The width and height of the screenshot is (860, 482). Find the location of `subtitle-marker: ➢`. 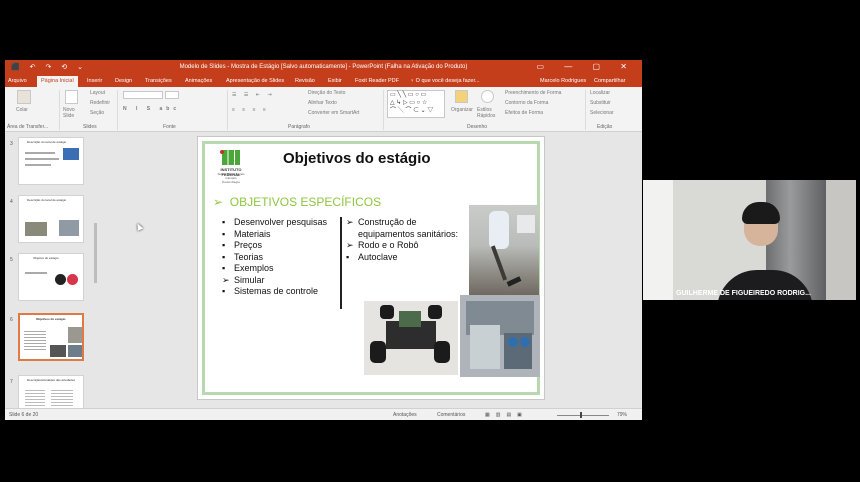

subtitle-marker: ➢ is located at coordinates (218, 202).